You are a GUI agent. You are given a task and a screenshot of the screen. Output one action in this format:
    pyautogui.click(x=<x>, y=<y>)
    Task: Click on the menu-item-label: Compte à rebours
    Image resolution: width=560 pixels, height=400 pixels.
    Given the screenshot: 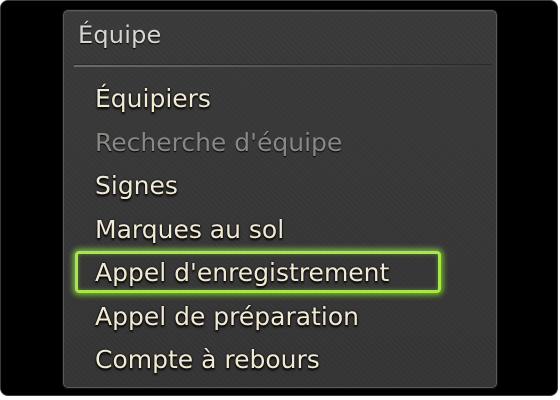 What is the action you would take?
    pyautogui.click(x=207, y=359)
    